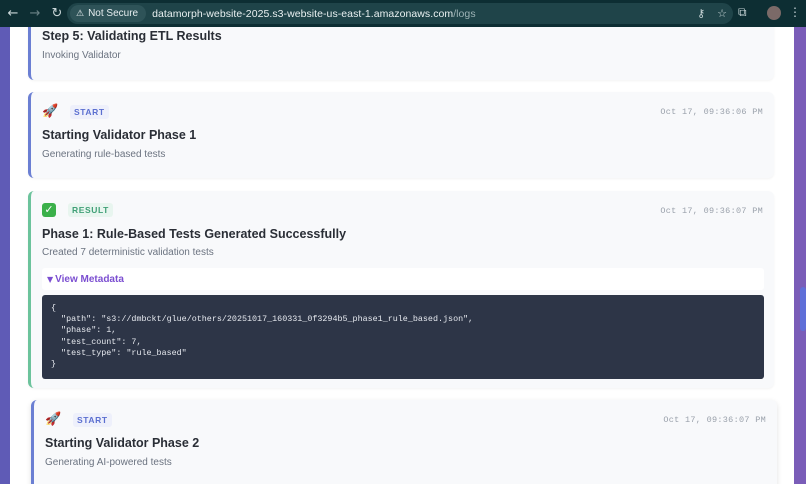 The height and width of the screenshot is (484, 806). What do you see at coordinates (701, 13) in the screenshot?
I see `password-key-icon: ⚷` at bounding box center [701, 13].